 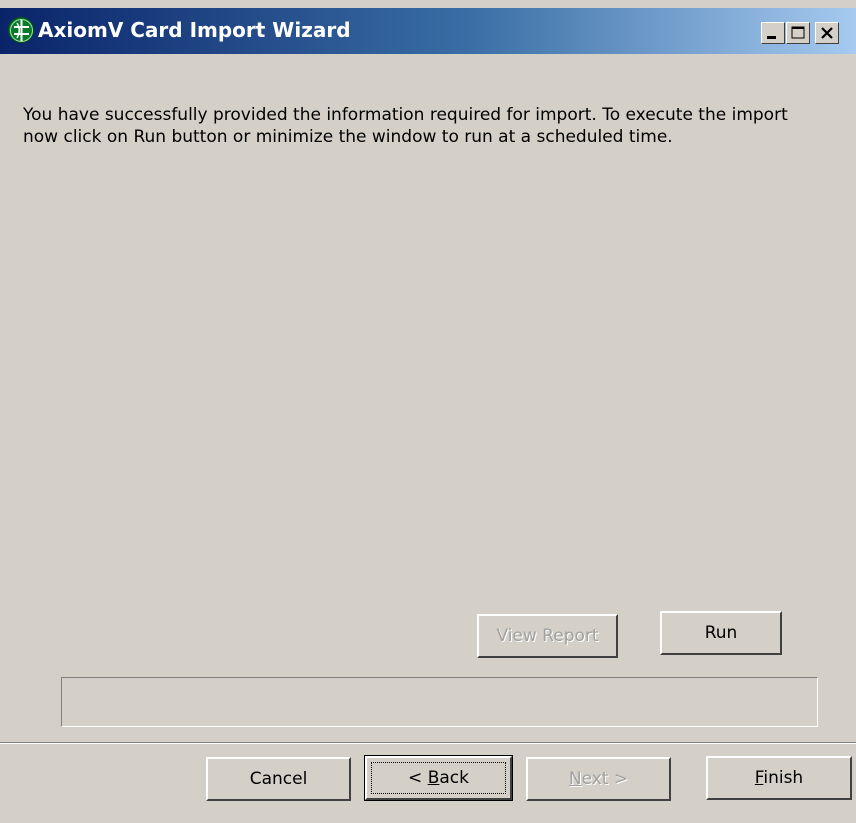 What do you see at coordinates (278, 779) in the screenshot?
I see `cancel-button: Cancel` at bounding box center [278, 779].